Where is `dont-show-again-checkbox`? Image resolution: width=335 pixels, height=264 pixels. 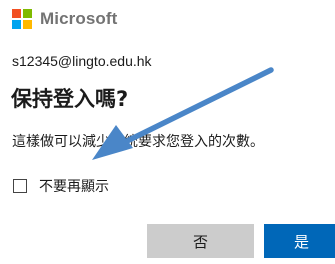 dont-show-again-checkbox is located at coordinates (20, 186).